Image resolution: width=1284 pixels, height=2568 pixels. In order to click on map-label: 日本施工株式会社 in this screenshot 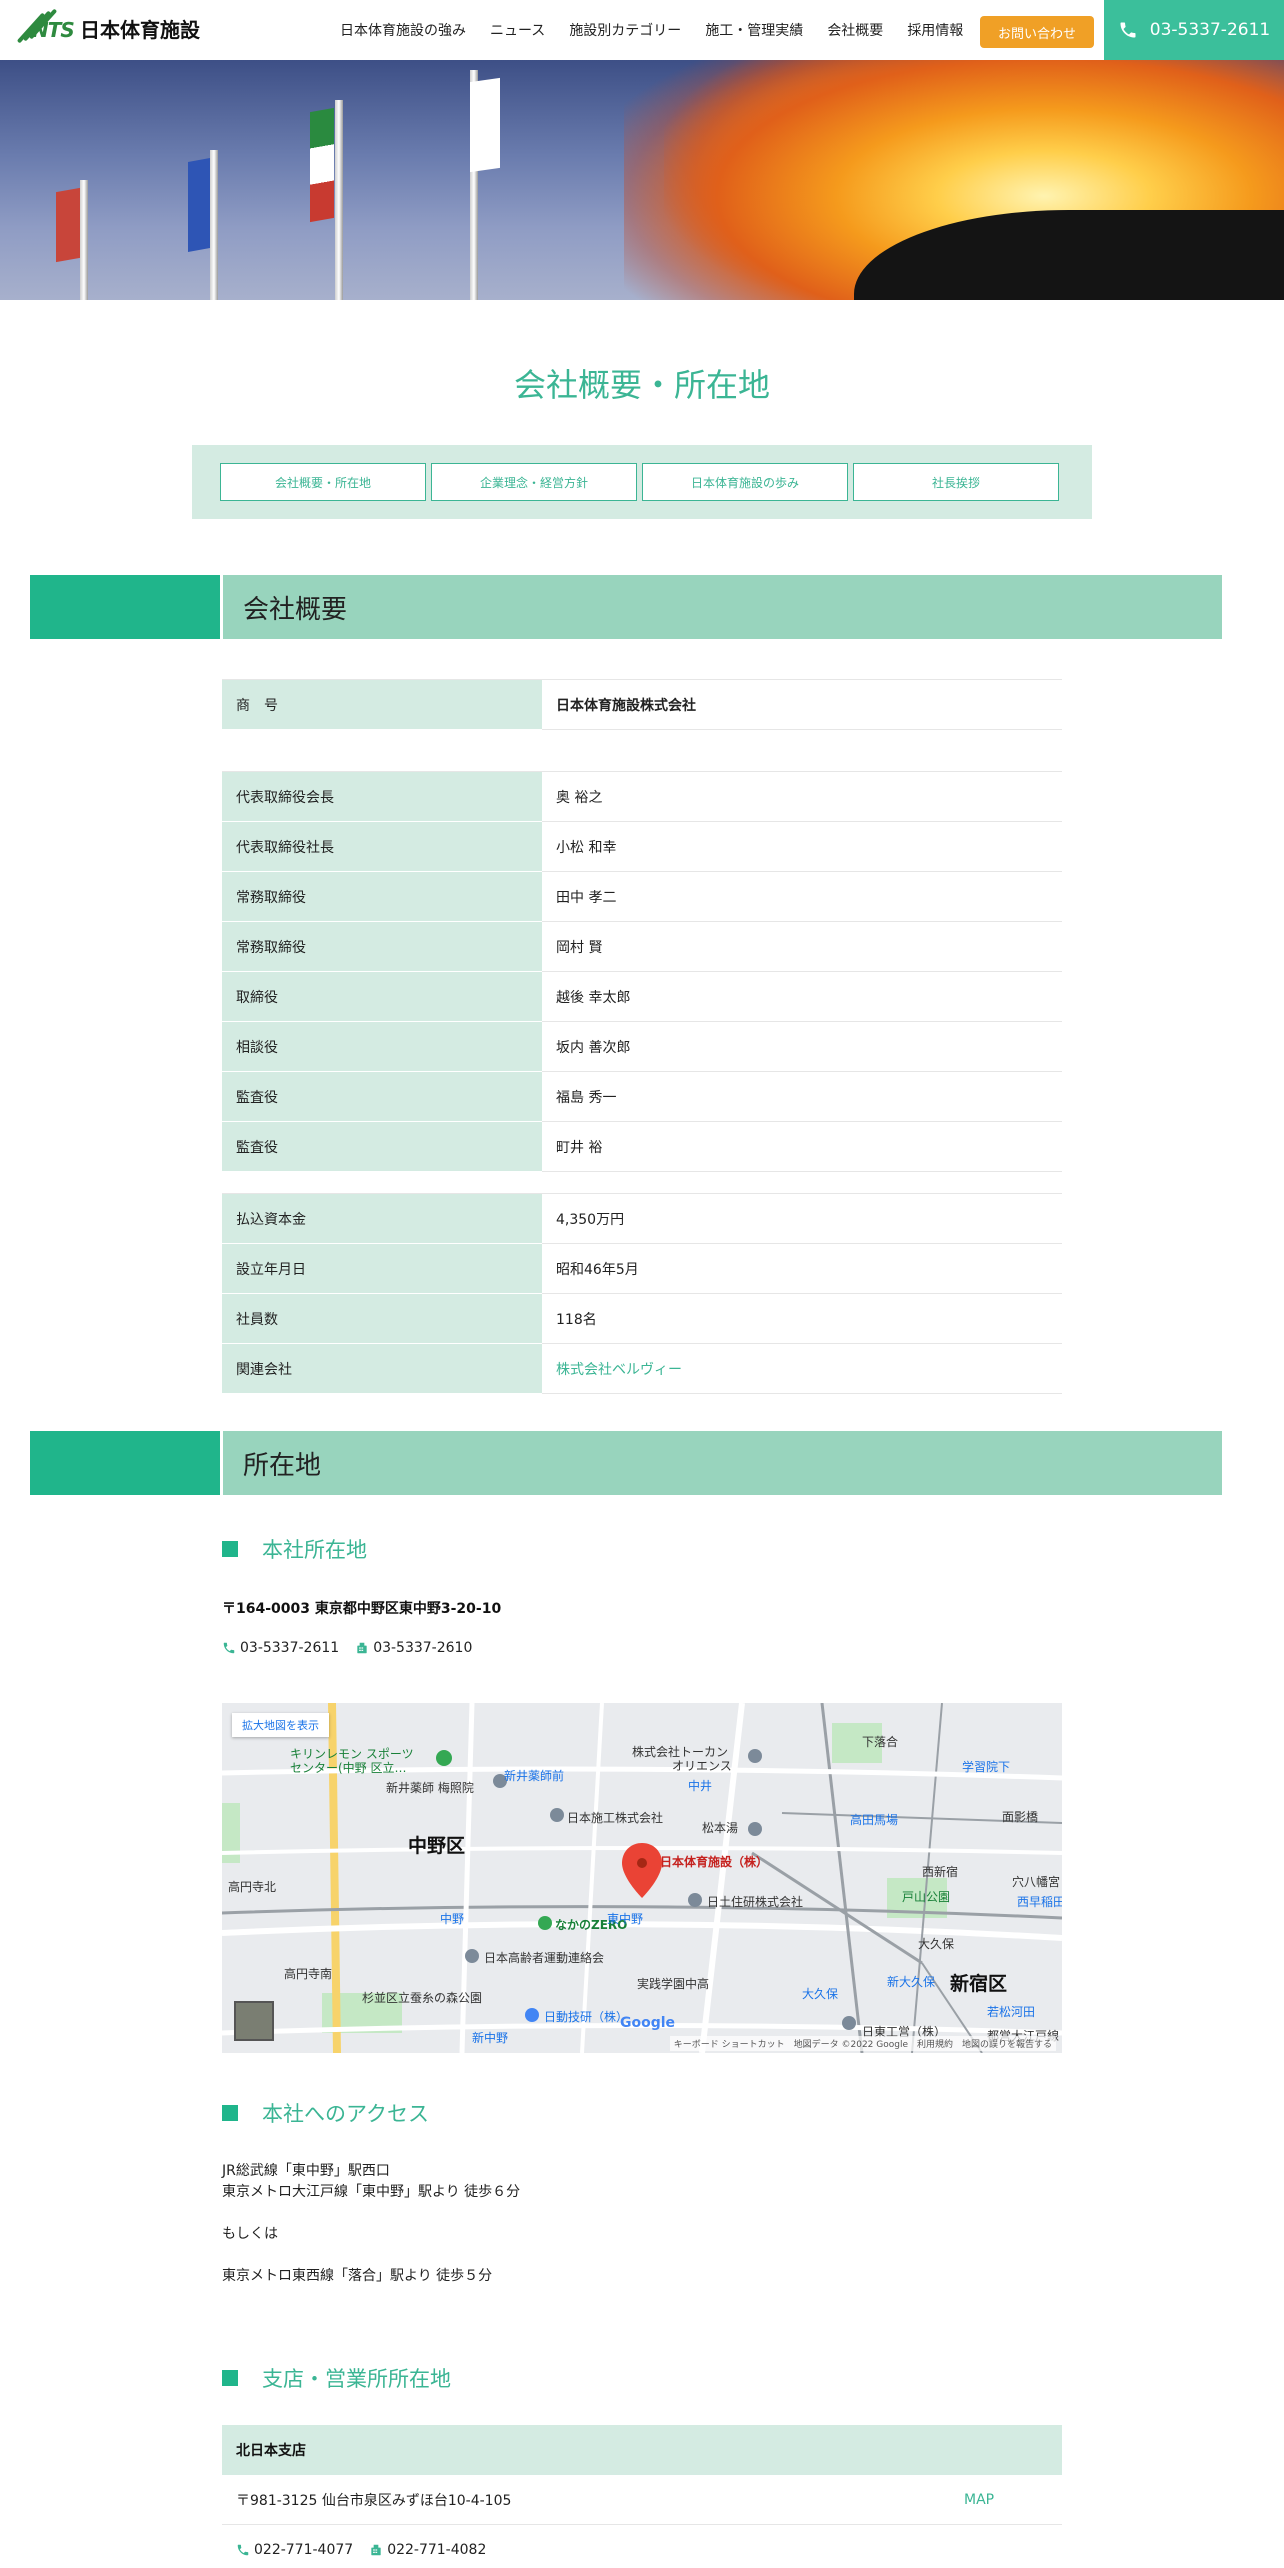, I will do `click(615, 1818)`.